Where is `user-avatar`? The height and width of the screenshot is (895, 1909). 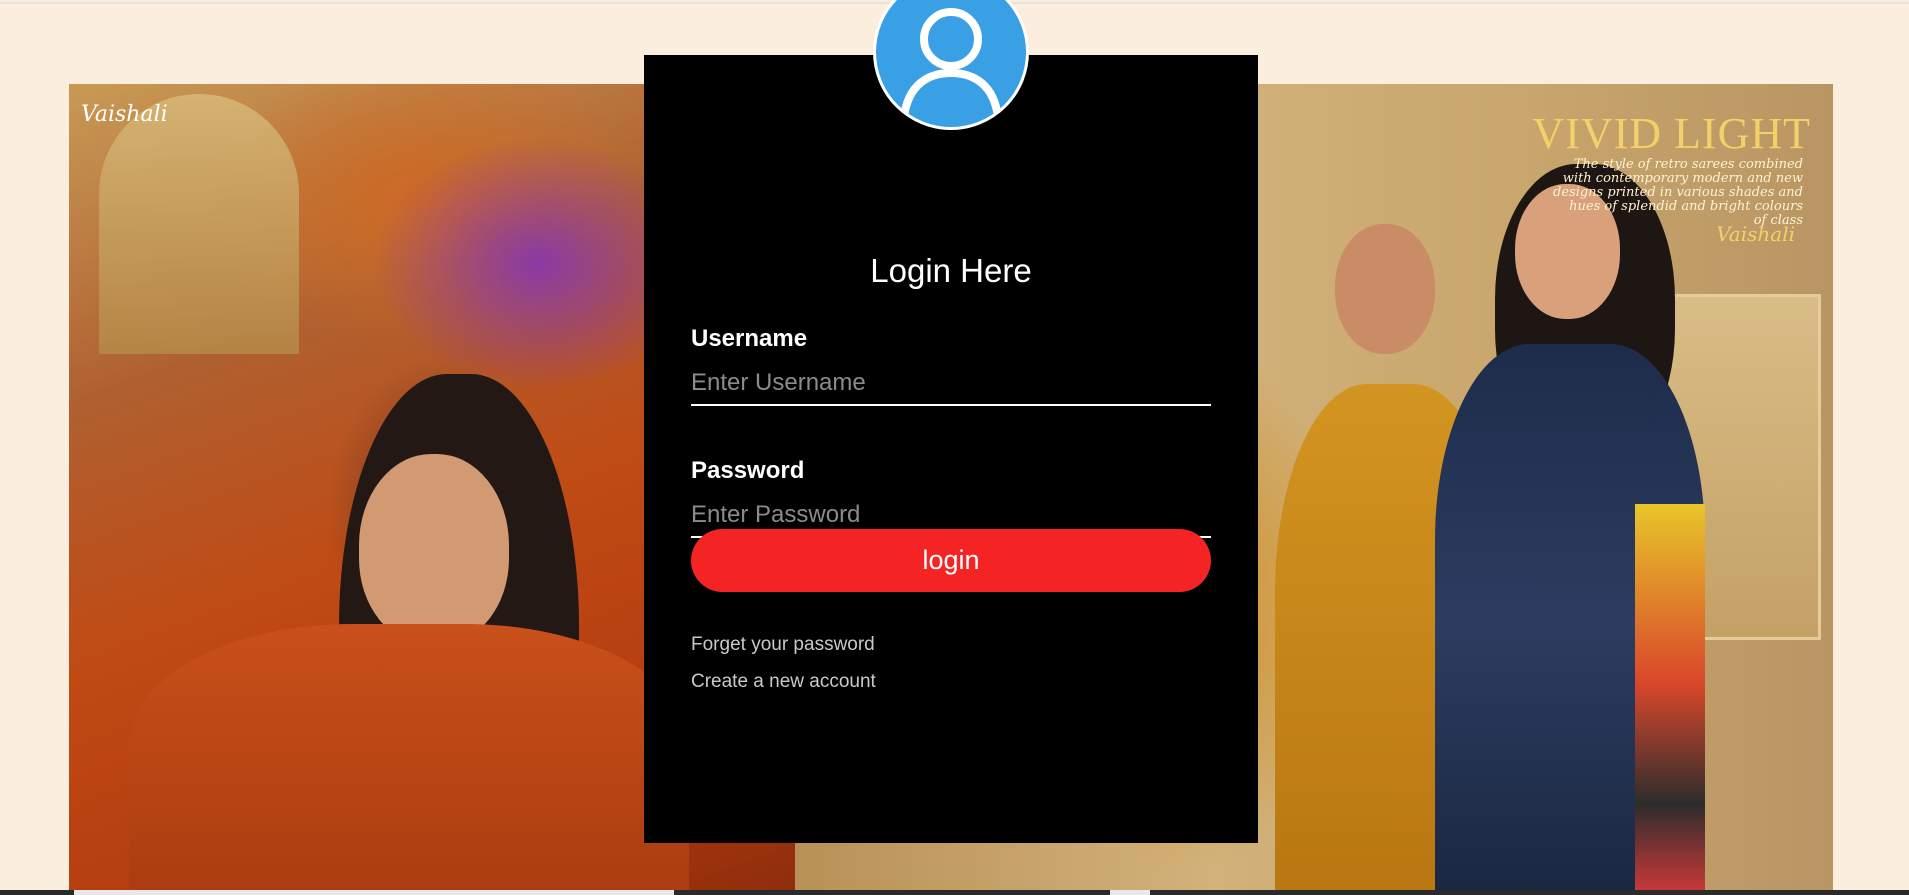
user-avatar is located at coordinates (951, 66).